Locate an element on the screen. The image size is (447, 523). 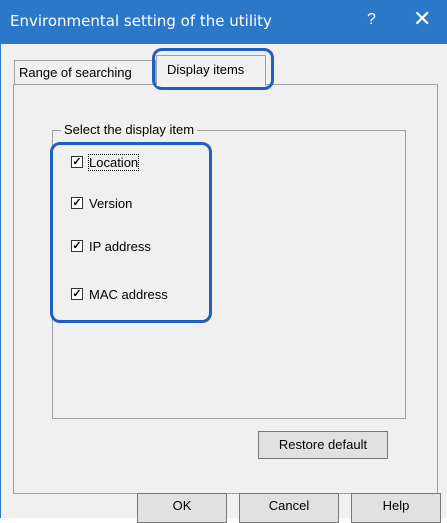
checkbox-label: Location is located at coordinates (113, 162).